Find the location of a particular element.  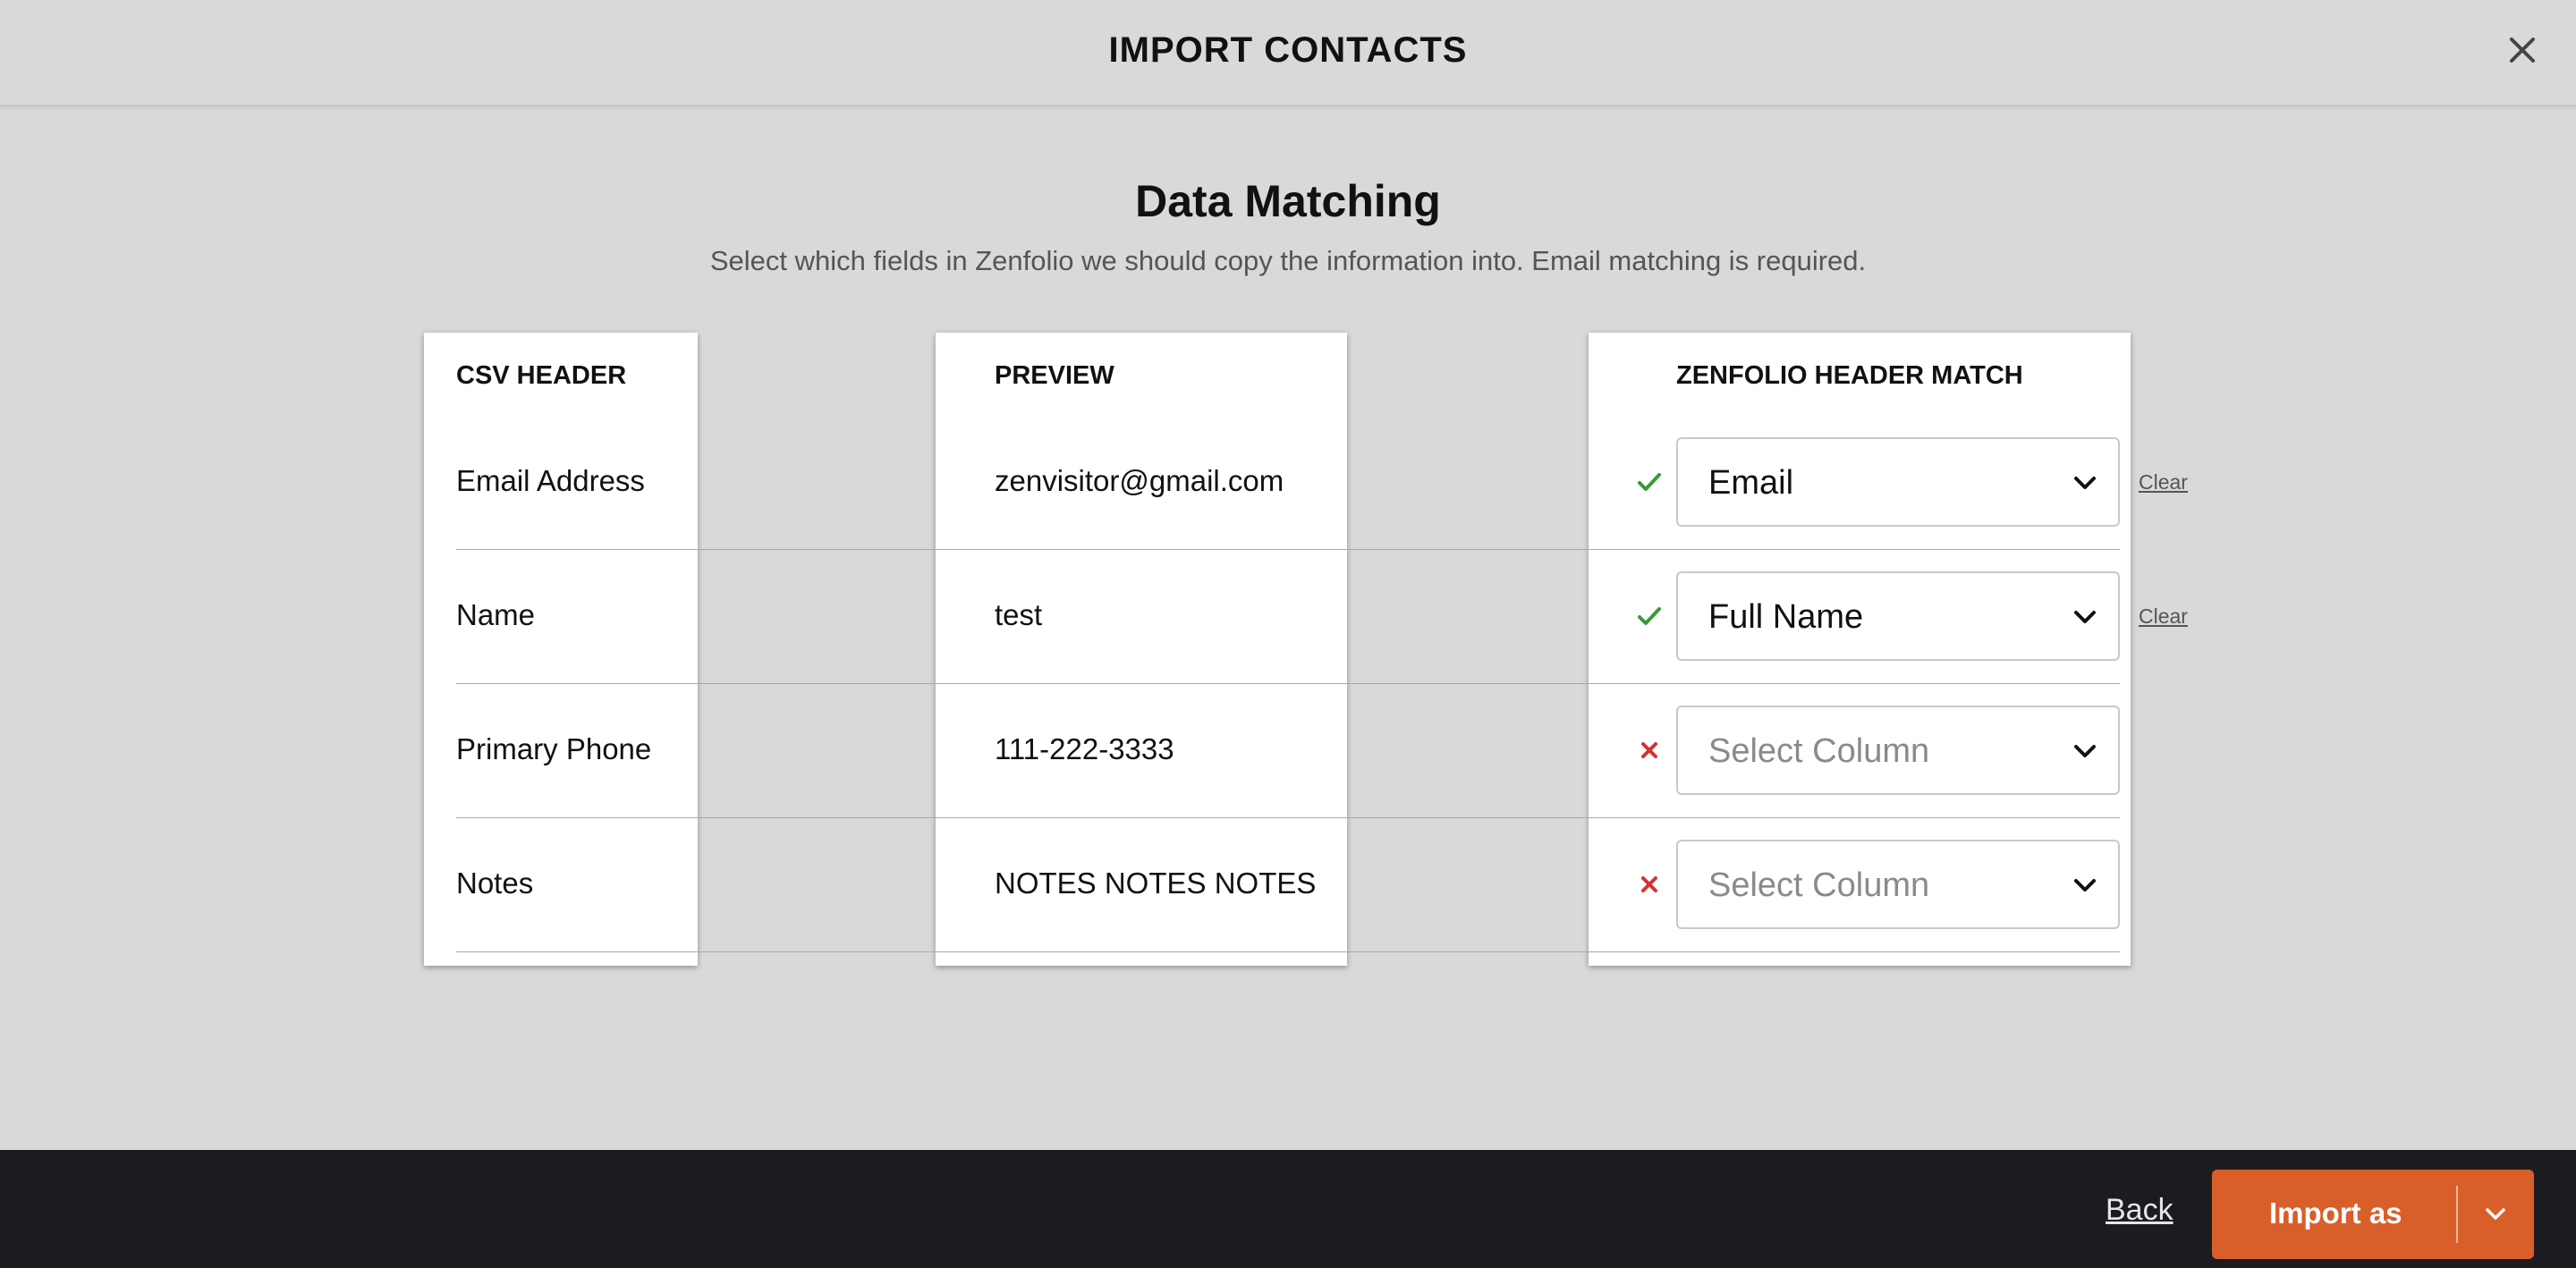

import-as-button: Import as is located at coordinates (2373, 1214).